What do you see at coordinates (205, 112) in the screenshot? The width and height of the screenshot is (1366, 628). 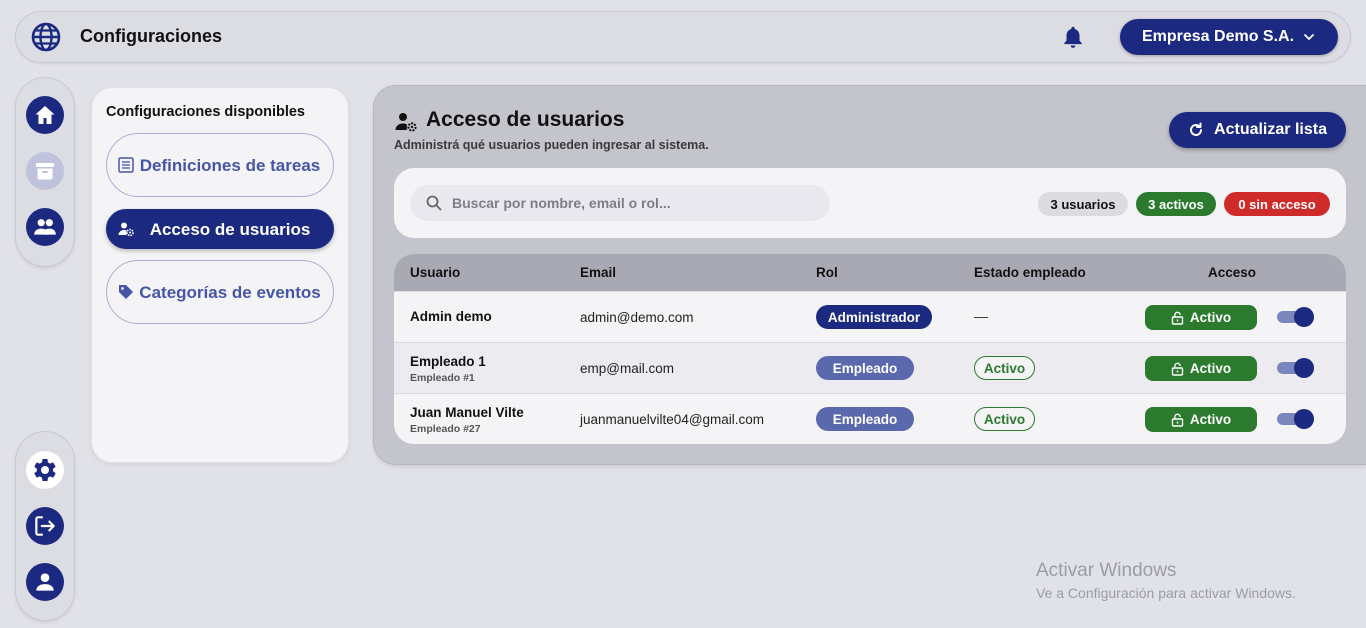 I see `config-heading: Configuraciones disponibles` at bounding box center [205, 112].